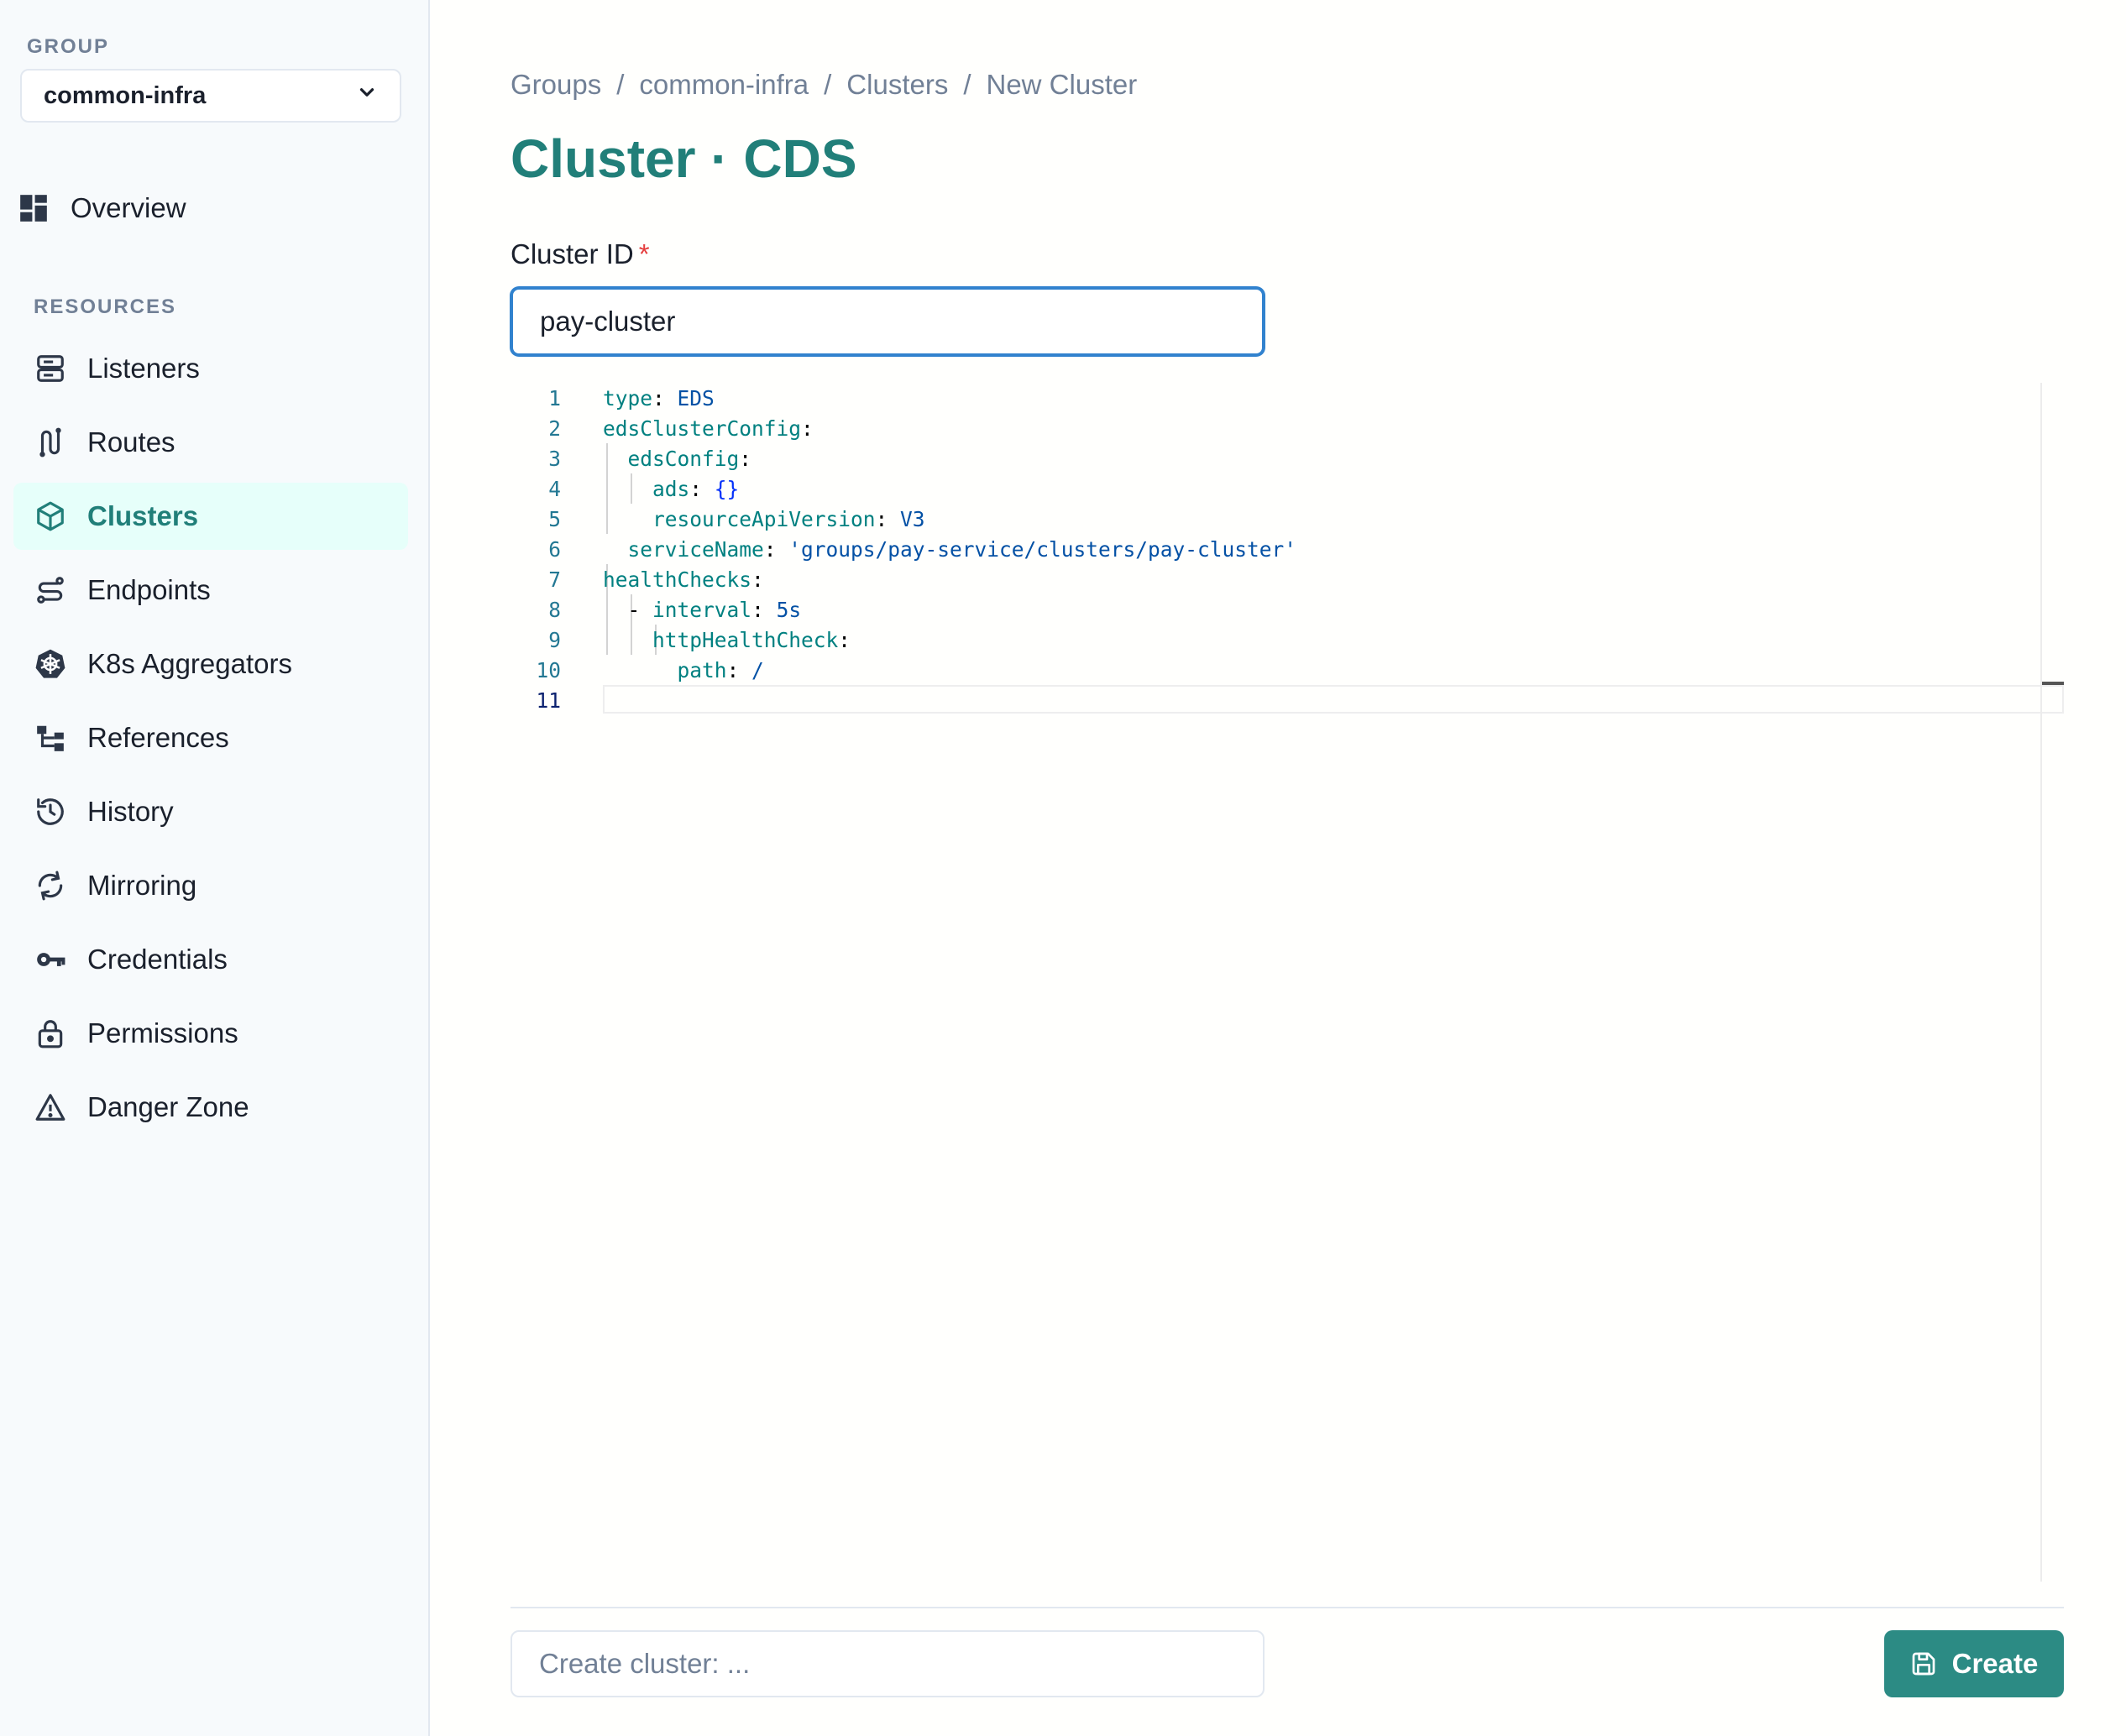 This screenshot has width=2126, height=1736. Describe the element at coordinates (1923, 1663) in the screenshot. I see `save-icon` at that location.